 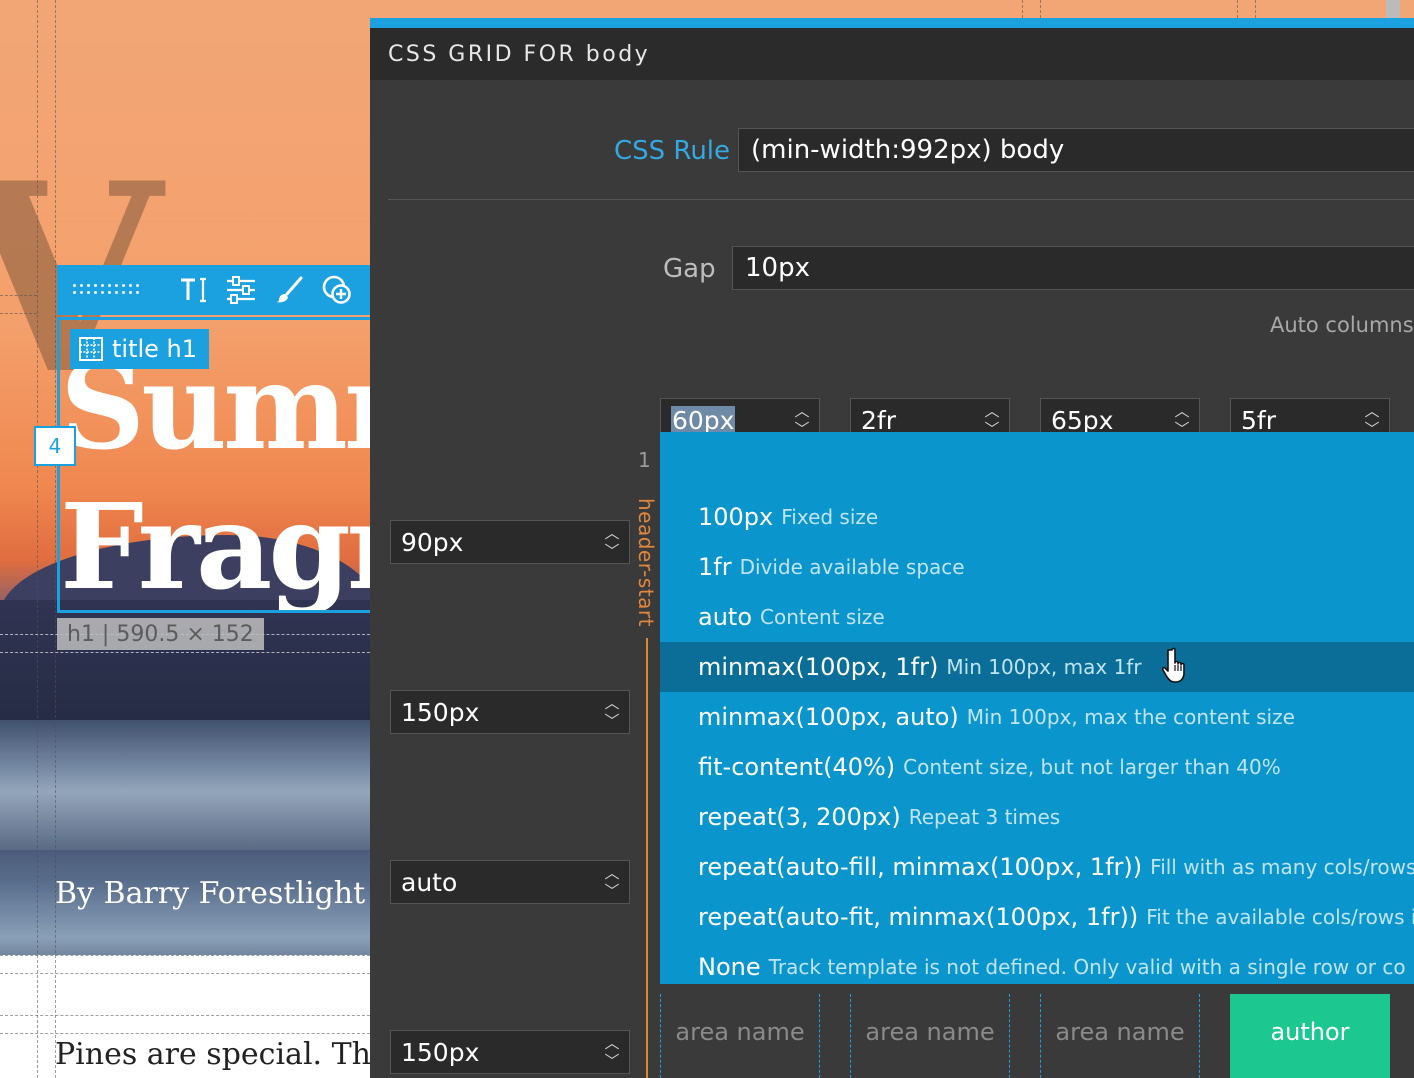 I want to click on element-badge-label: title h1, so click(x=155, y=349).